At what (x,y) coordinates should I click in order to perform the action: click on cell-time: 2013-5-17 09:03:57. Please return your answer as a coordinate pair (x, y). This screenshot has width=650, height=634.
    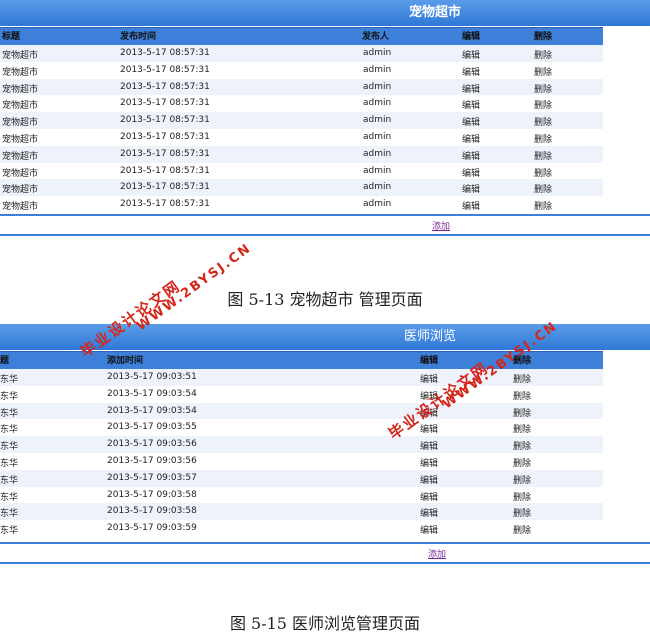
    Looking at the image, I should click on (152, 477).